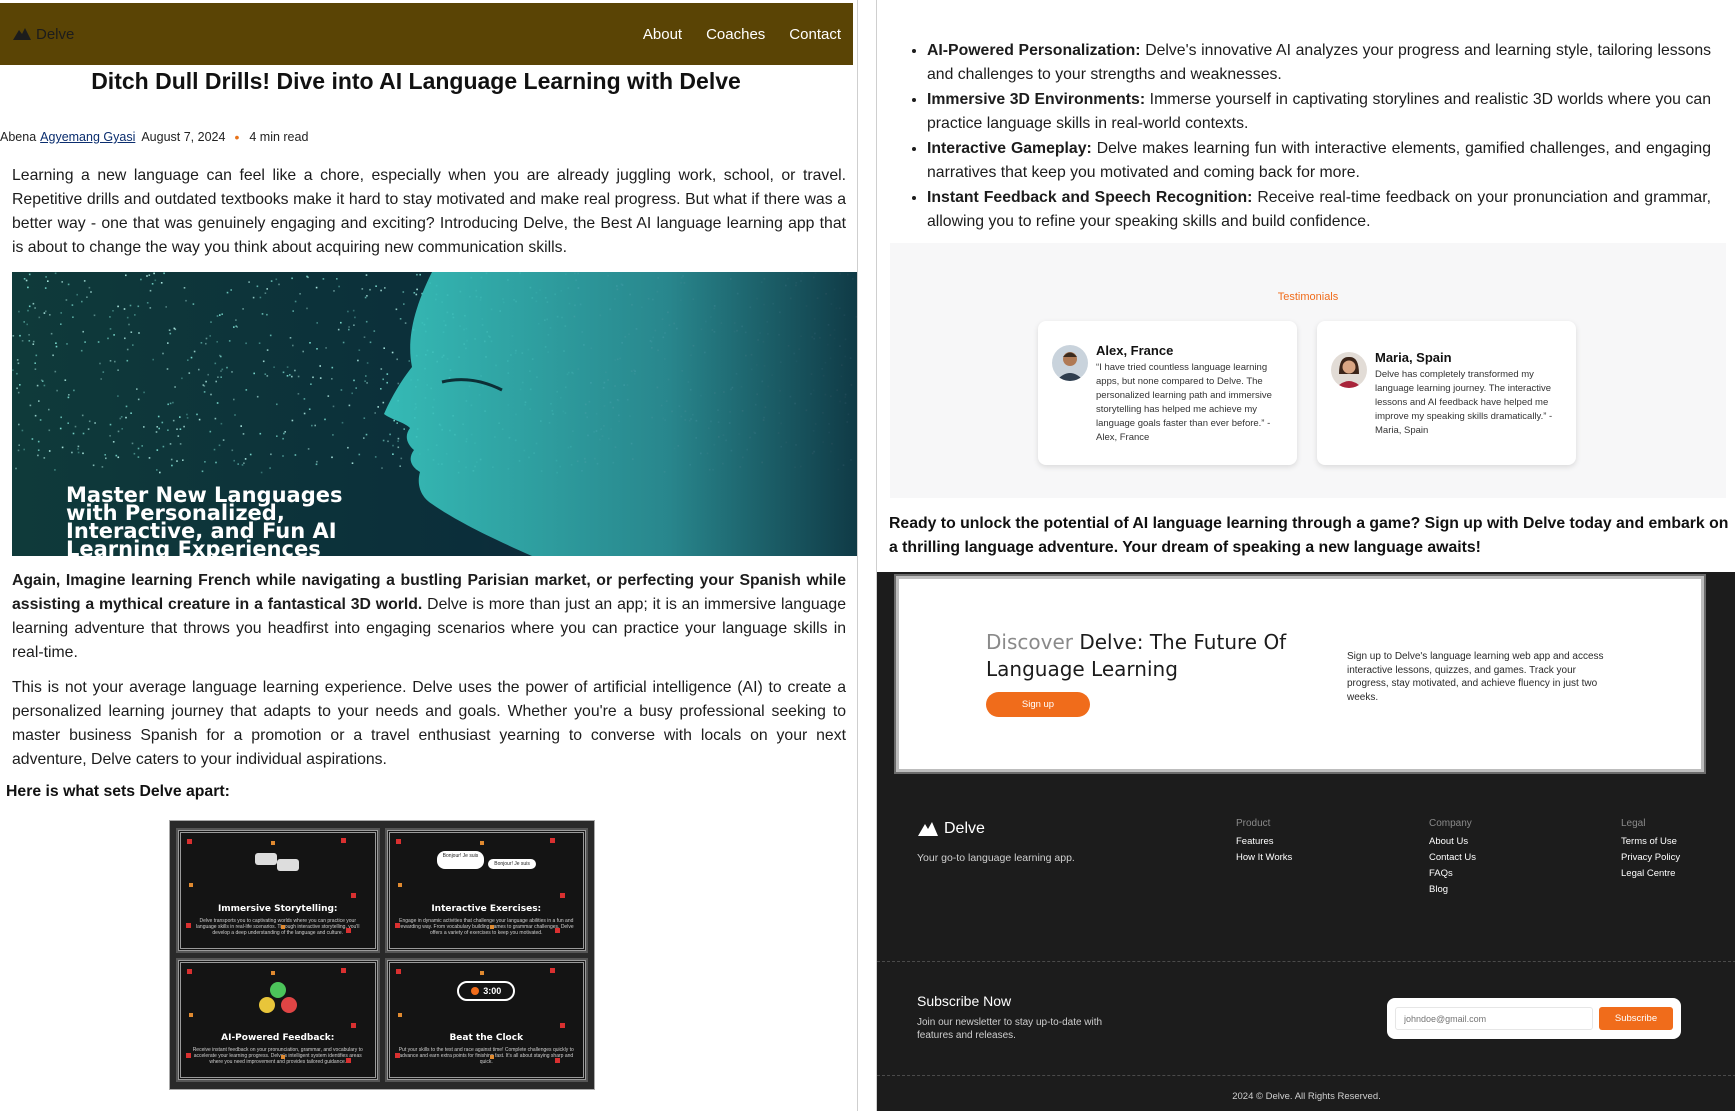  I want to click on banner-title-line2: Language Learning, so click(1082, 669).